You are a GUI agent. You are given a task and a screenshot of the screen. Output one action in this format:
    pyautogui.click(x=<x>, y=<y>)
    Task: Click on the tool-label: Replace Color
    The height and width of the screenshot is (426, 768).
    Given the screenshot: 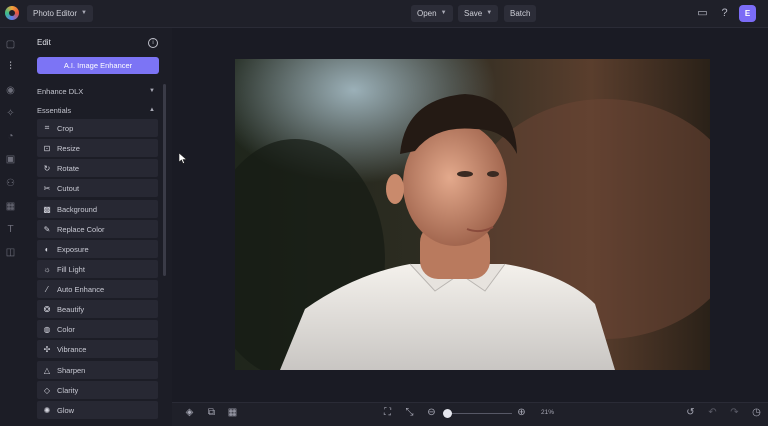 What is the action you would take?
    pyautogui.click(x=81, y=229)
    